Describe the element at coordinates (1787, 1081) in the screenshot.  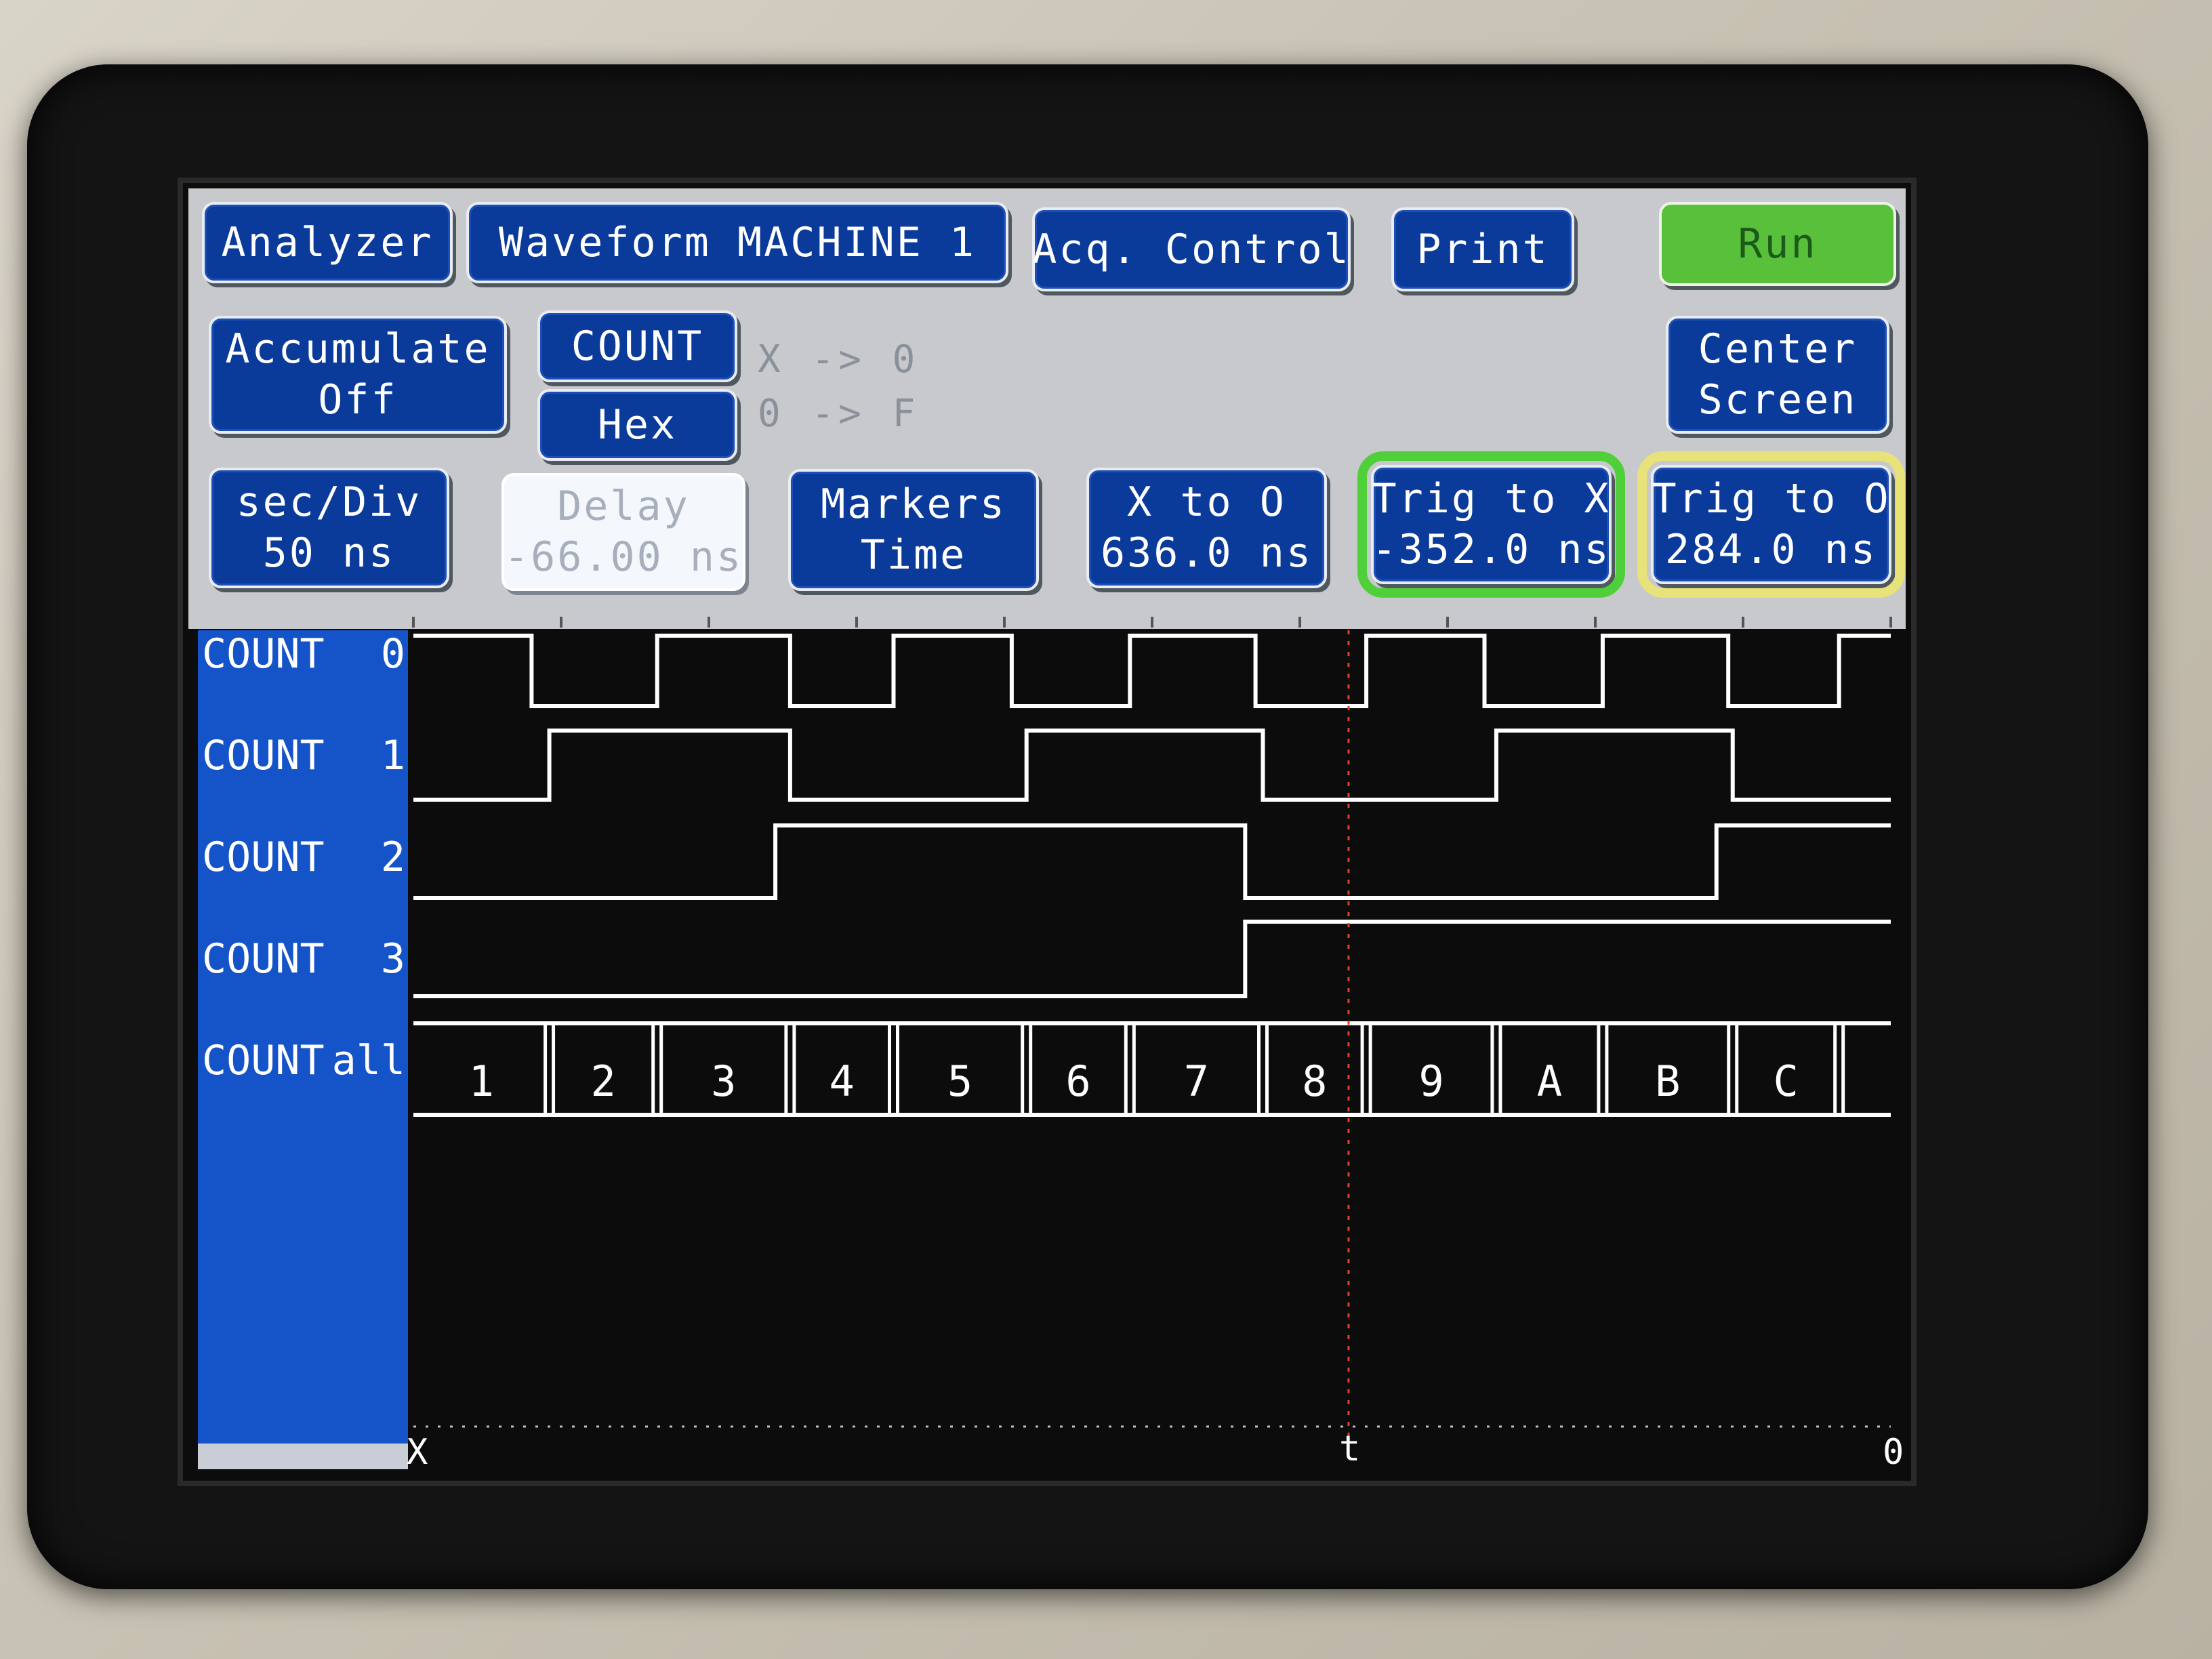
I see `bus-value: C` at that location.